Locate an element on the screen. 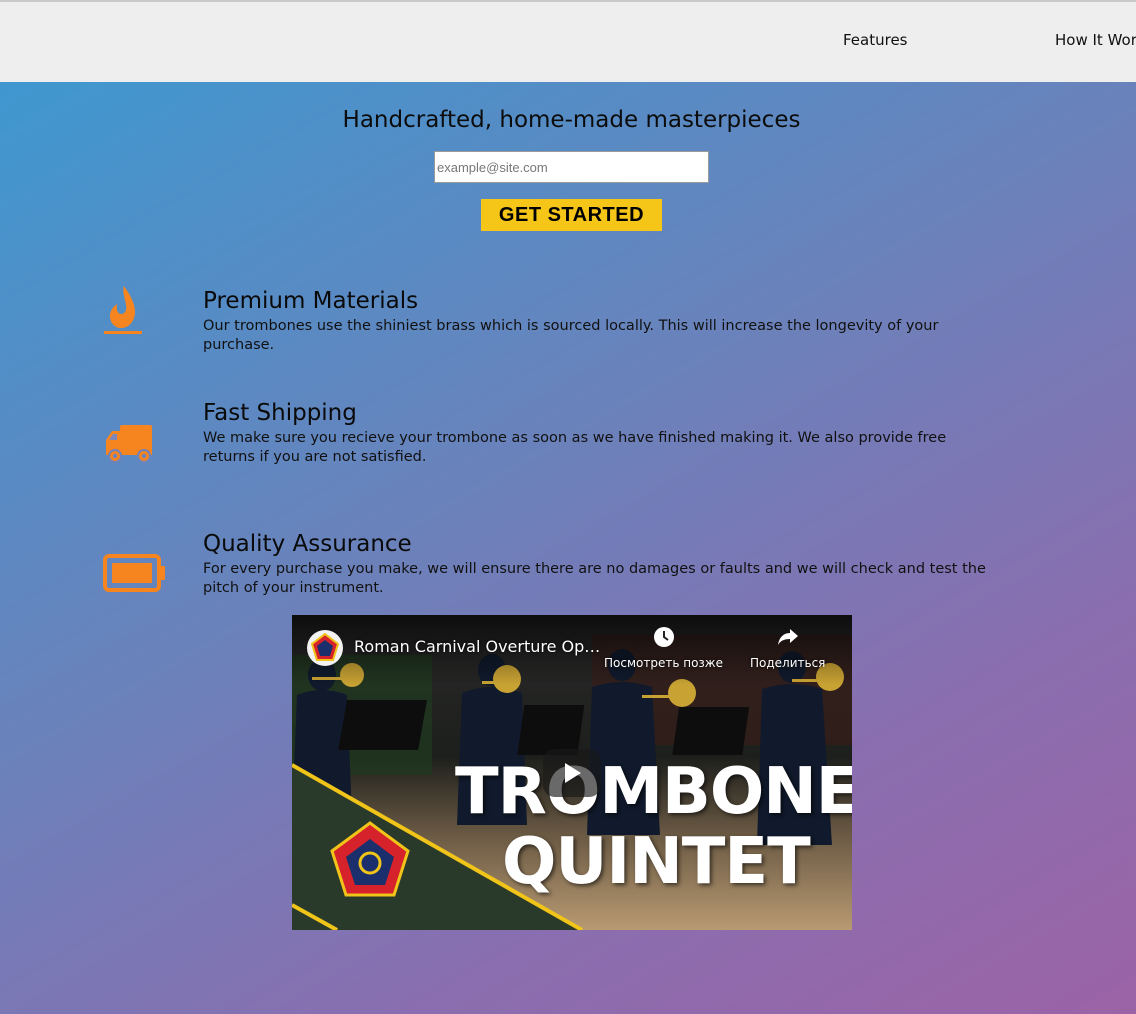 Image resolution: width=1136 pixels, height=1014 pixels. nav-link-features: Features is located at coordinates (875, 40).